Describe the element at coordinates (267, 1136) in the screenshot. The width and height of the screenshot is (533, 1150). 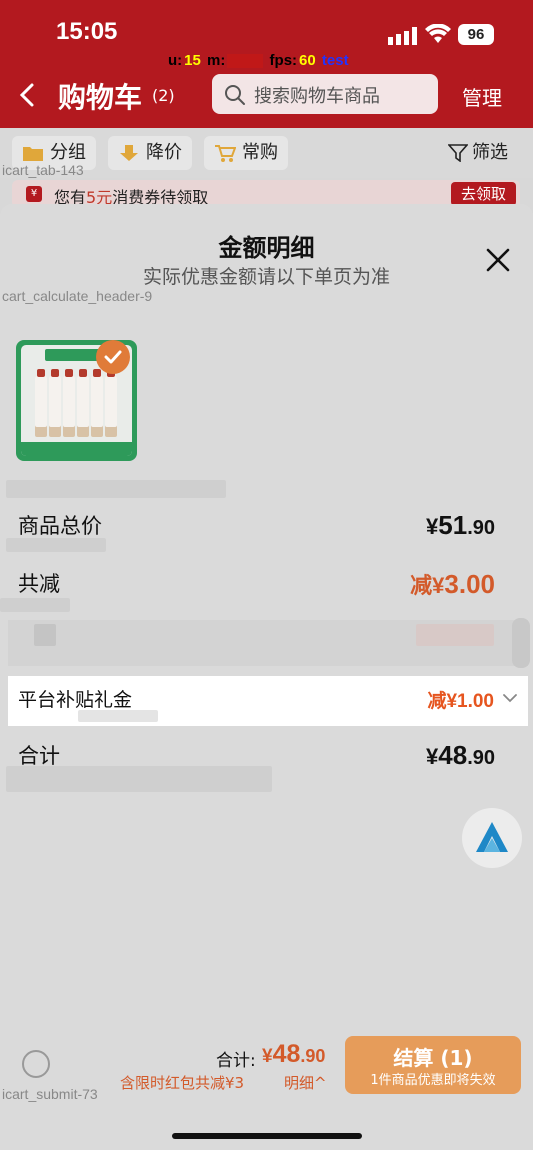
I see `home-indicator` at that location.